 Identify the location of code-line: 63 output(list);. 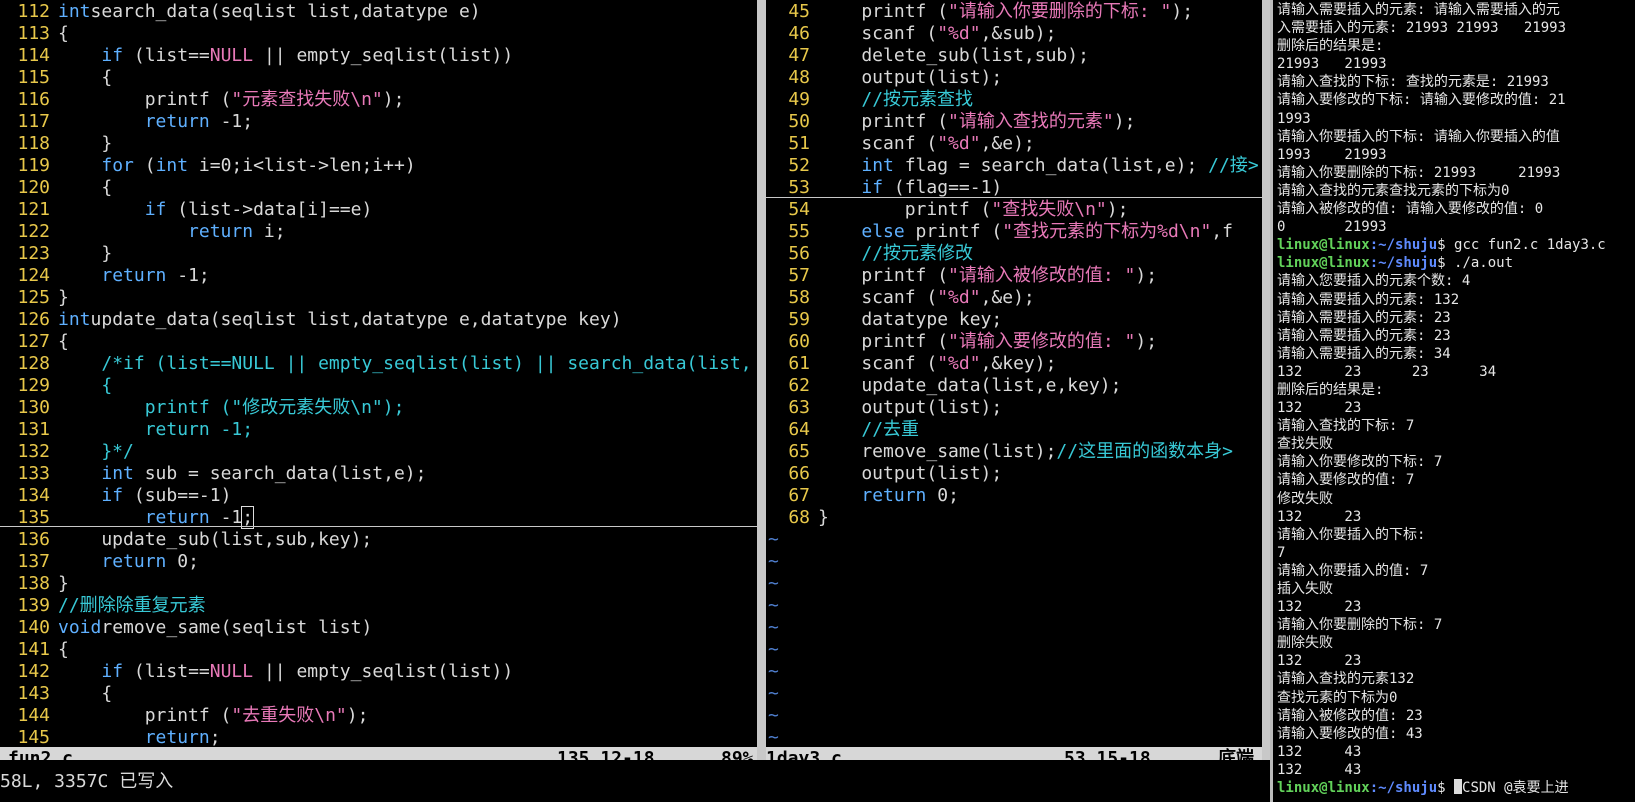
(1014, 408).